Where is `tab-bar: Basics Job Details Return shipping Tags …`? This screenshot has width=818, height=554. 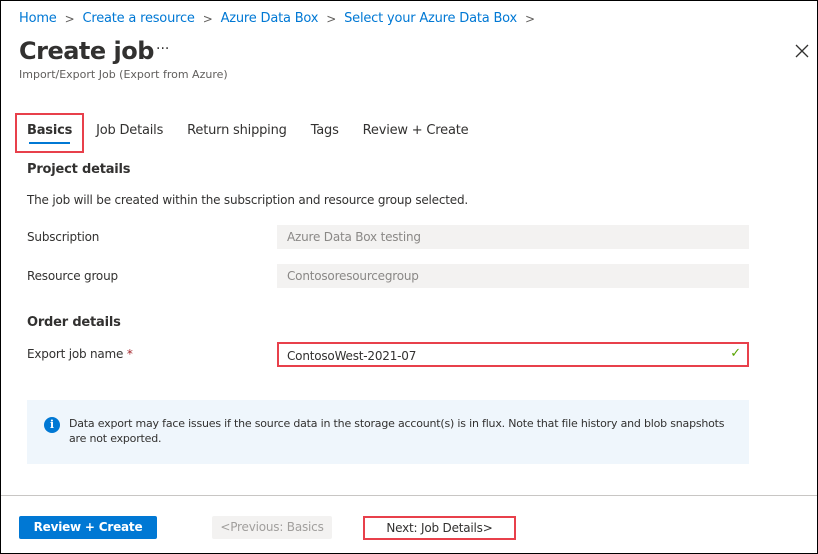 tab-bar: Basics Job Details Return shipping Tags … is located at coordinates (247, 133).